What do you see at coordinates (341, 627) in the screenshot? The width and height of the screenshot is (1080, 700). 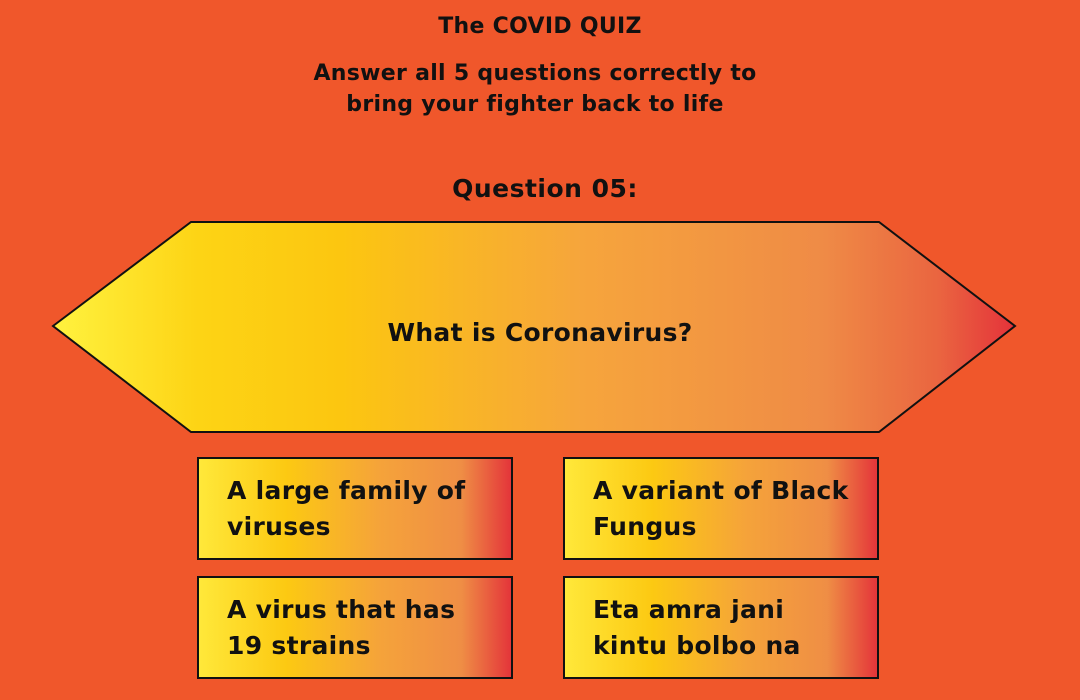 I see `answer-option-label: A virus that has 19 strains` at bounding box center [341, 627].